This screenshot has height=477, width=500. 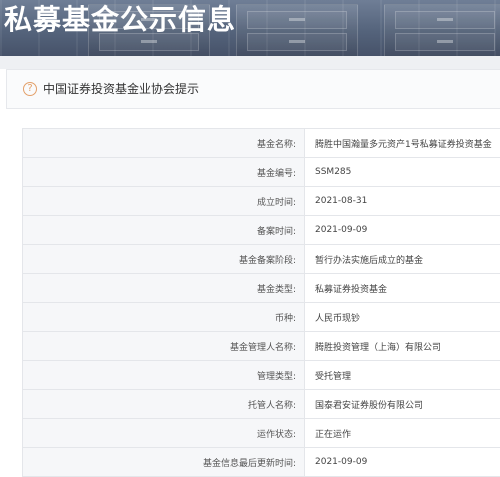 I want to click on table-row: 运作状态:正在运作, so click(x=261, y=433).